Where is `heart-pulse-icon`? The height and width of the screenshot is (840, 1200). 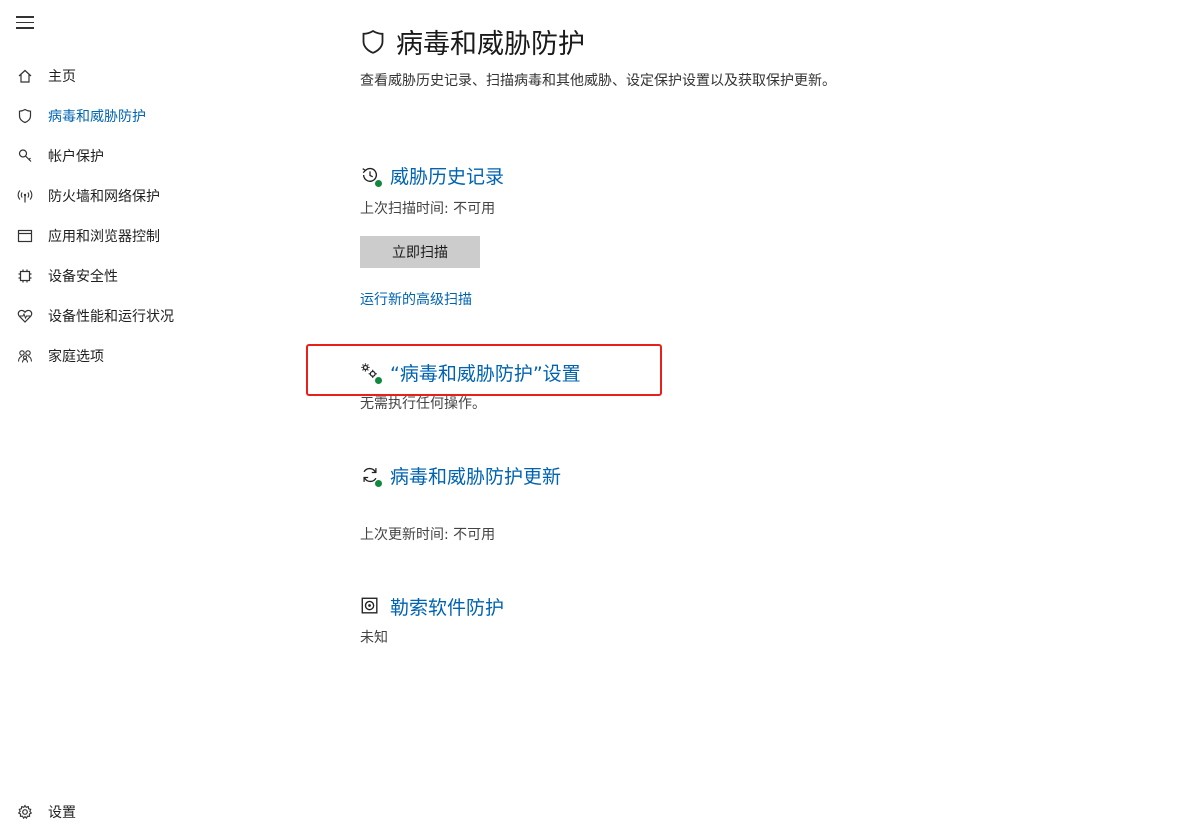
heart-pulse-icon is located at coordinates (25, 316).